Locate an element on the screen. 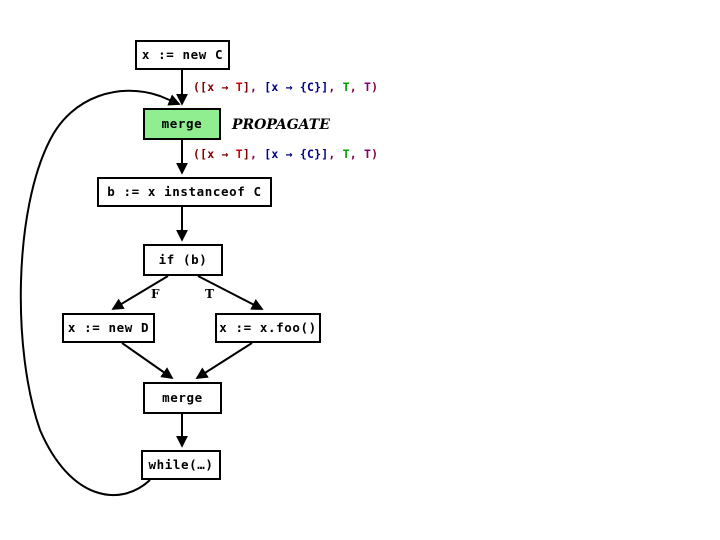 Image resolution: width=720 pixels, height=540 pixels. node-x-assign-new-d: x := new D is located at coordinates (108, 328).